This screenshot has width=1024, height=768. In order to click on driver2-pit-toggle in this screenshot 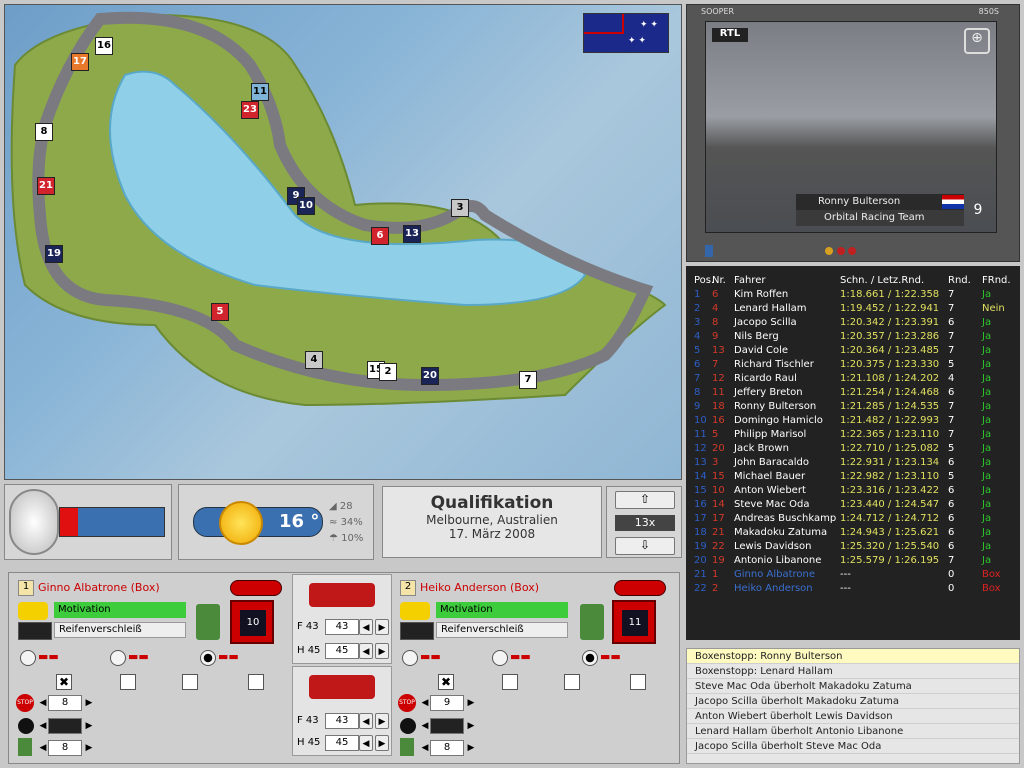, I will do `click(640, 588)`.